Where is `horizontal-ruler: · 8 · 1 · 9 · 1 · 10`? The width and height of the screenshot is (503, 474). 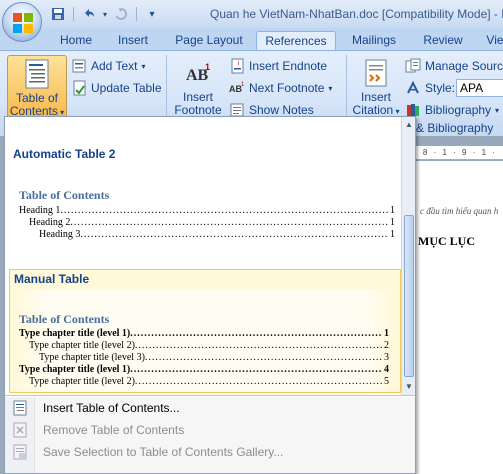
horizontal-ruler: · 8 · 1 · 9 · 1 · 10 is located at coordinates (456, 158).